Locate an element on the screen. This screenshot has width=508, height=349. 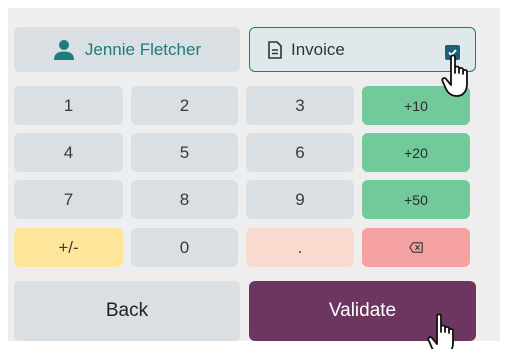
validate-label: Validate is located at coordinates (362, 310).